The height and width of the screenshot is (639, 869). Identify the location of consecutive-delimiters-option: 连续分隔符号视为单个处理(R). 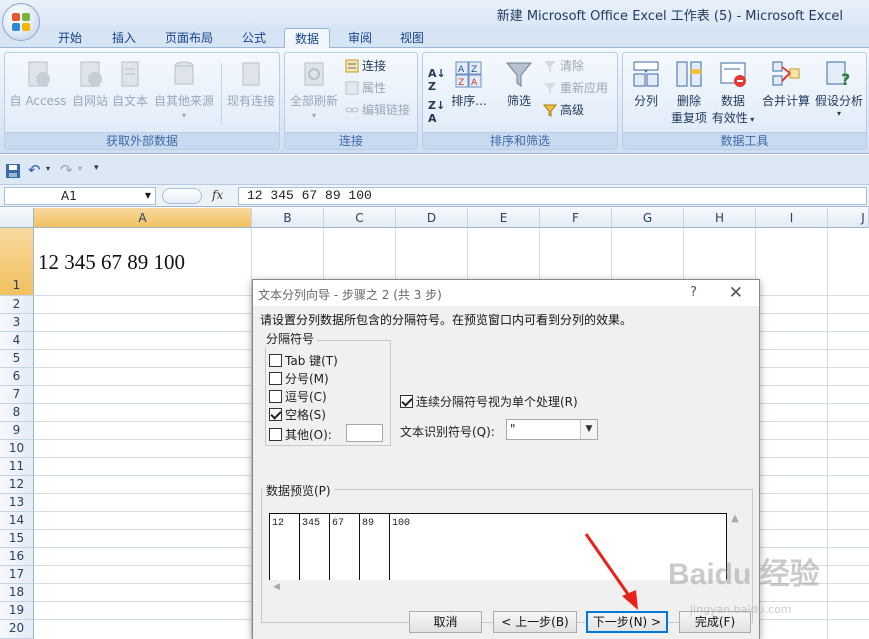
(489, 401).